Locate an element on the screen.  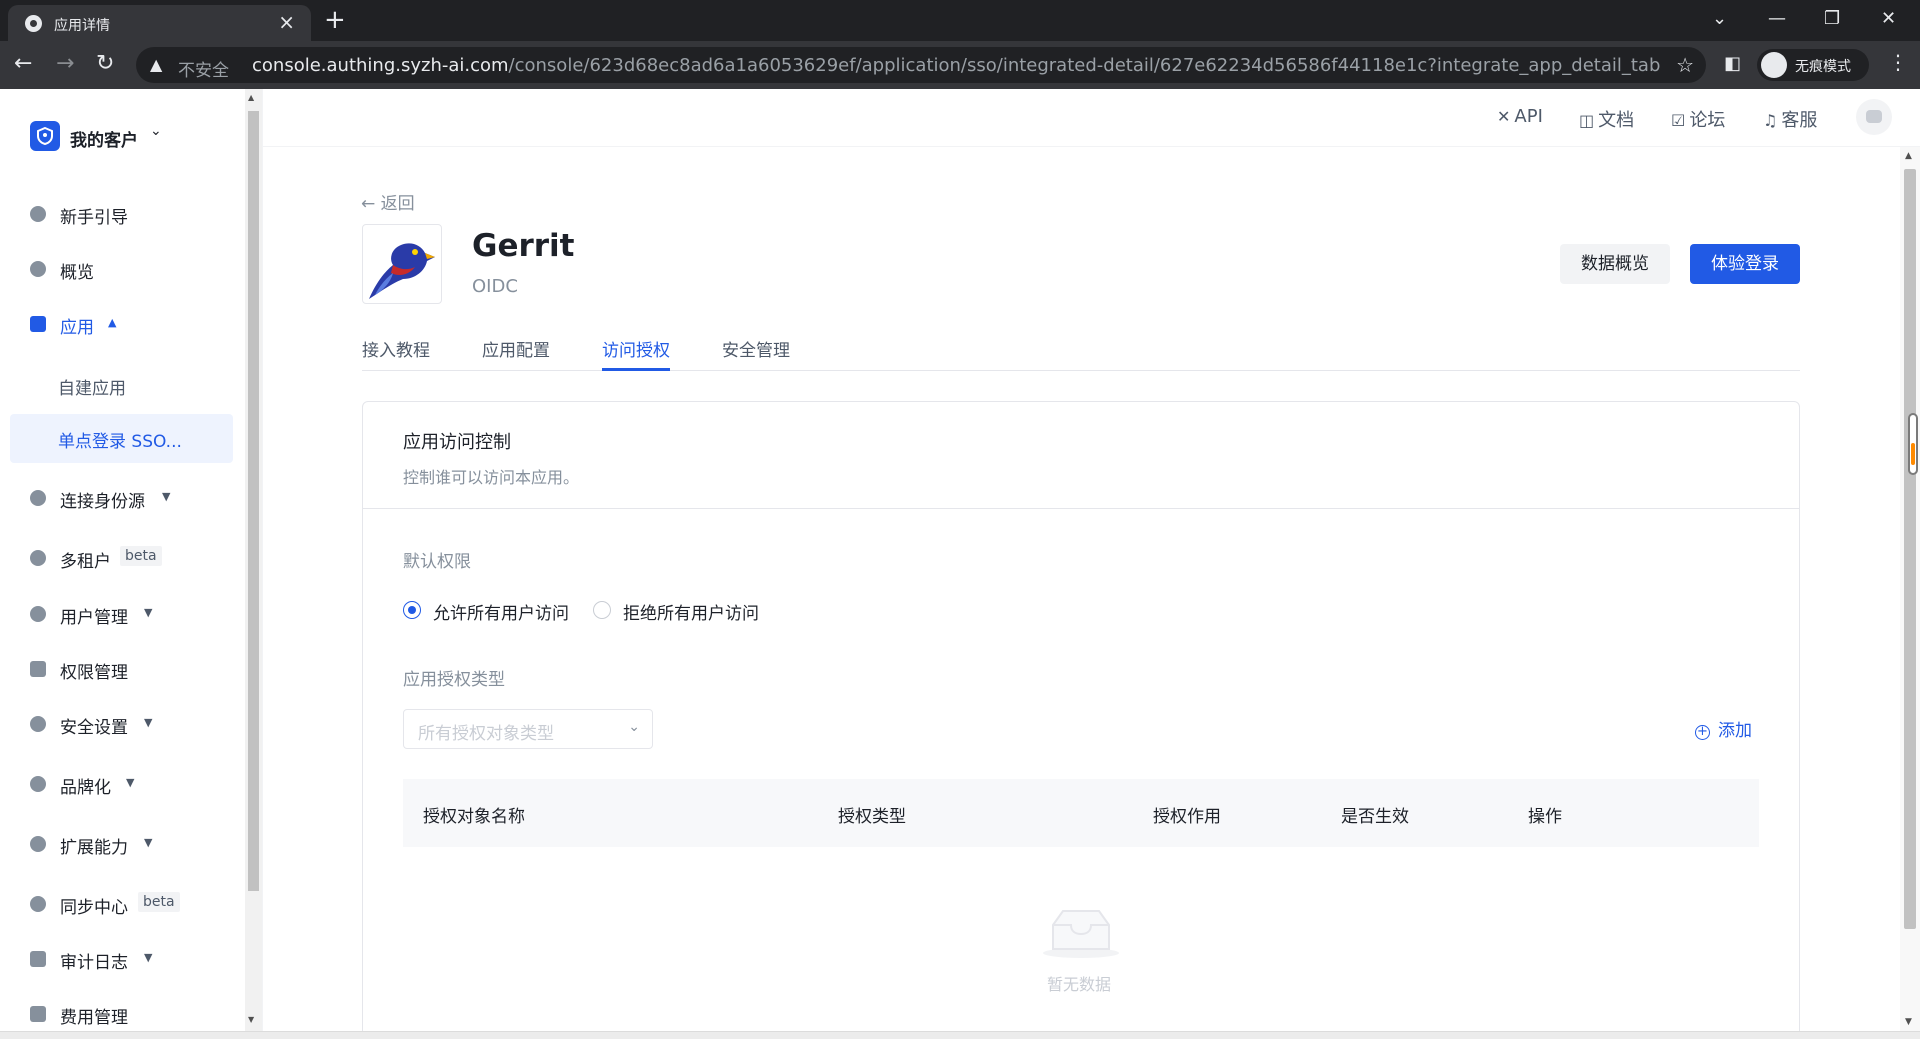
sidebar-item-label: 审计日志 is located at coordinates (94, 963).